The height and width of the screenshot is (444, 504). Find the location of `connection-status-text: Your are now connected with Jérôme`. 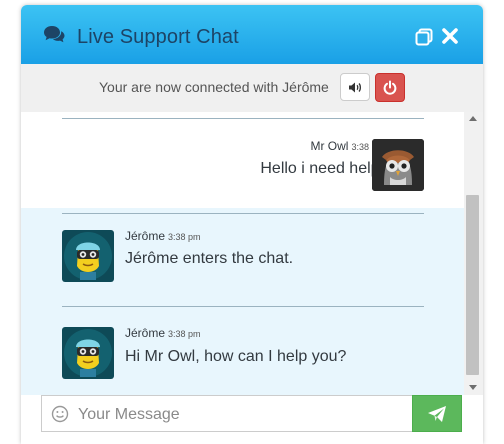

connection-status-text: Your are now connected with Jérôme is located at coordinates (214, 87).